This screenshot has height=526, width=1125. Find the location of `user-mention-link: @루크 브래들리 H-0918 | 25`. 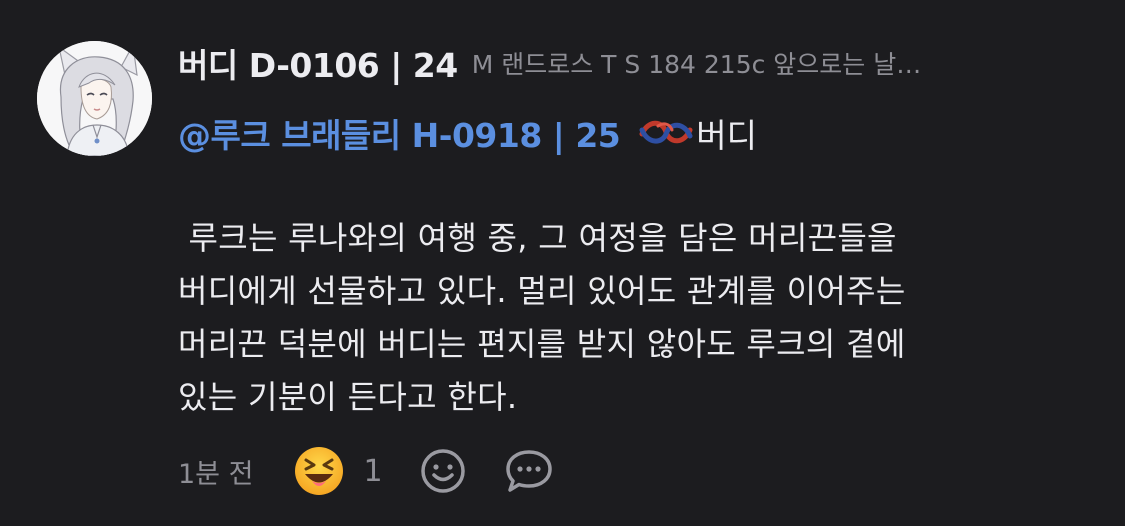

user-mention-link: @루크 브래들리 H-0918 | 25 is located at coordinates (399, 133).